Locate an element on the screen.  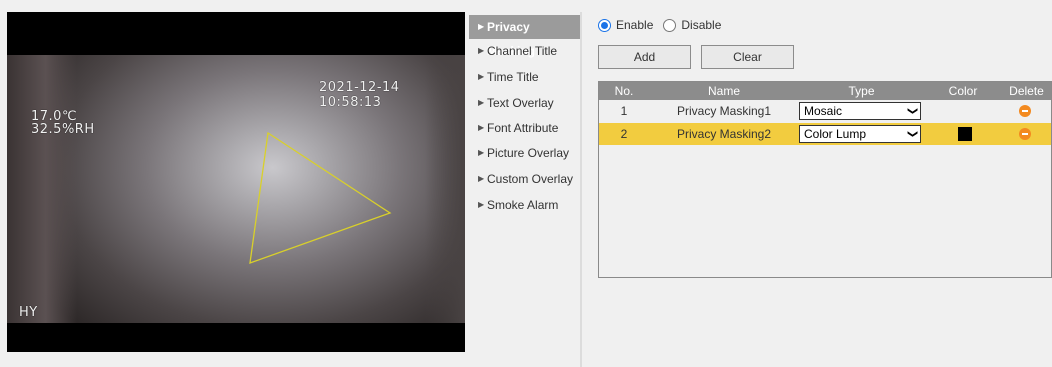
menu-item-font-attribute: ▶ Font Attribute is located at coordinates (524, 128).